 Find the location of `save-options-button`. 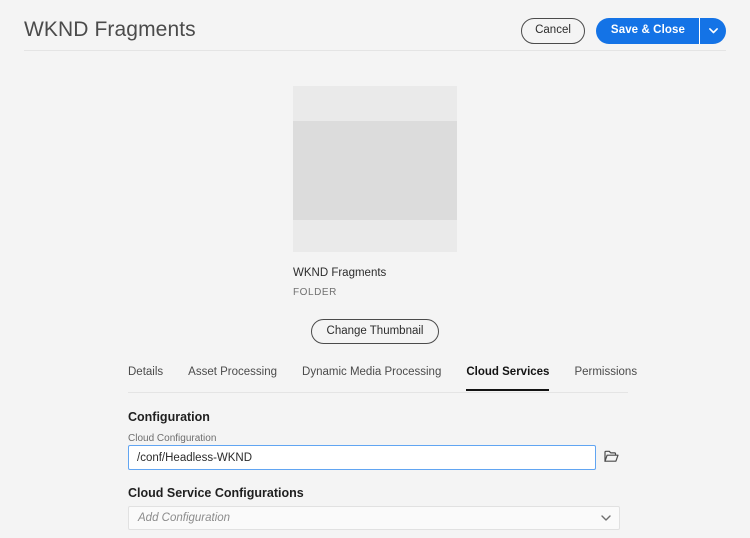

save-options-button is located at coordinates (712, 31).